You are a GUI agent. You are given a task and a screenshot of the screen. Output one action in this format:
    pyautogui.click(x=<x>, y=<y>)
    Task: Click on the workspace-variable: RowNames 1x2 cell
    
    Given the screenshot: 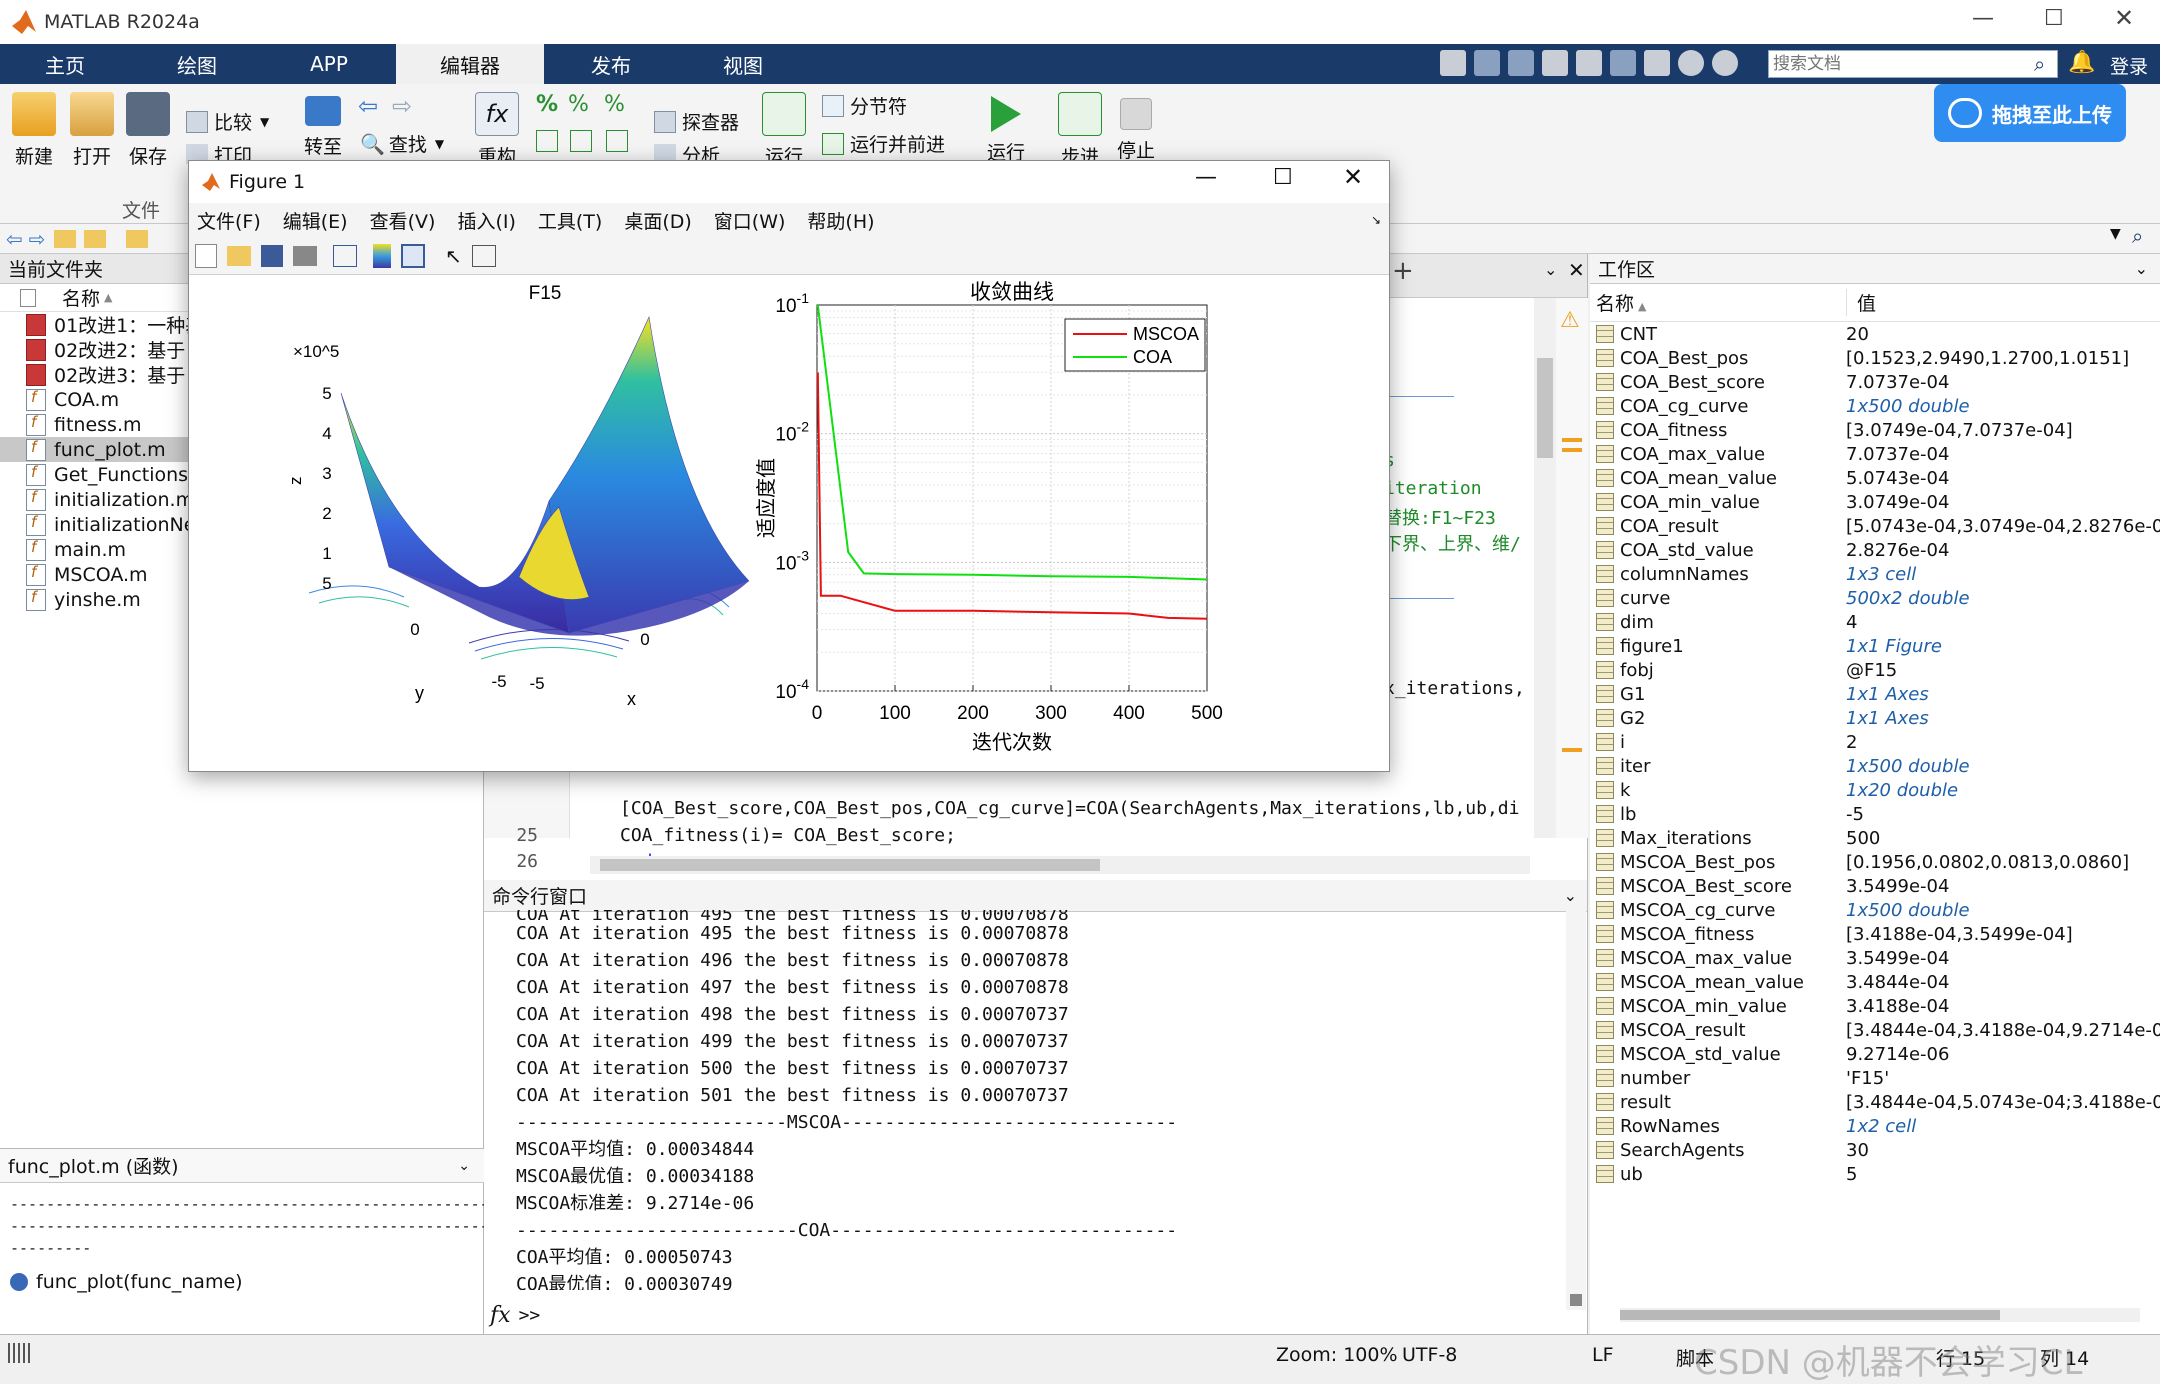 What is the action you would take?
    pyautogui.click(x=1875, y=1126)
    